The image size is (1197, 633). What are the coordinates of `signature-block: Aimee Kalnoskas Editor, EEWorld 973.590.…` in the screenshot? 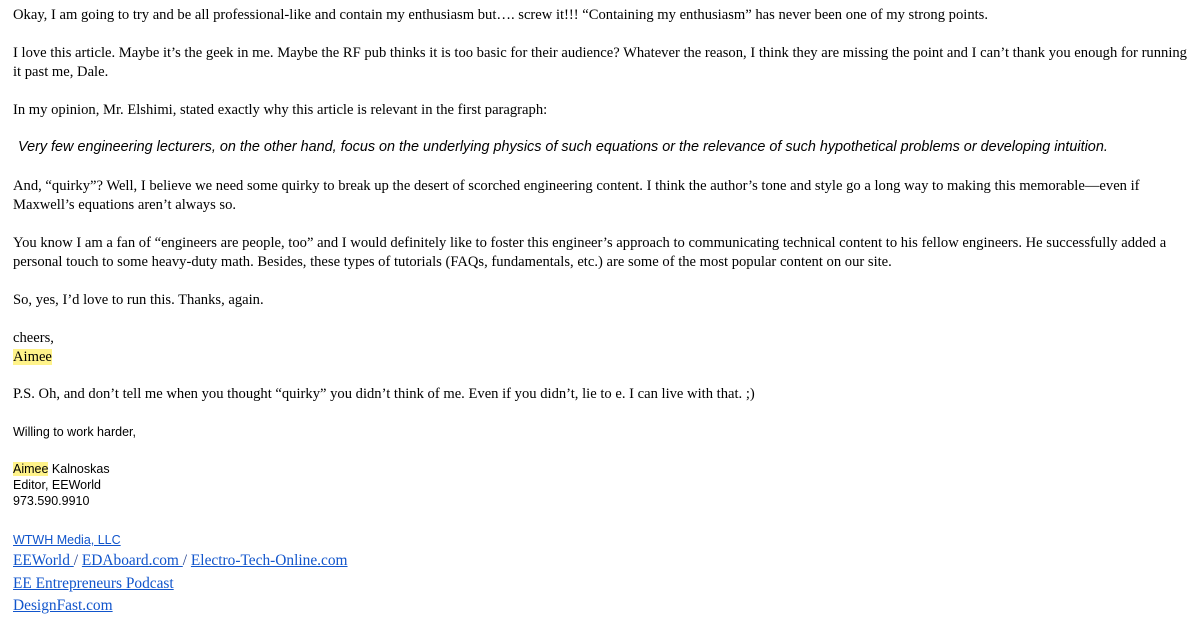 It's located at (313, 485).